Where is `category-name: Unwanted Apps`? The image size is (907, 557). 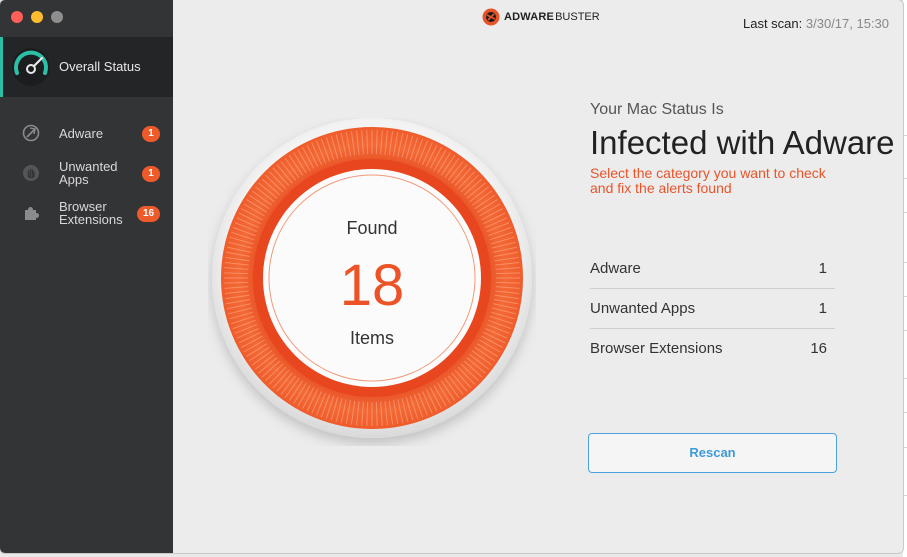
category-name: Unwanted Apps is located at coordinates (643, 308).